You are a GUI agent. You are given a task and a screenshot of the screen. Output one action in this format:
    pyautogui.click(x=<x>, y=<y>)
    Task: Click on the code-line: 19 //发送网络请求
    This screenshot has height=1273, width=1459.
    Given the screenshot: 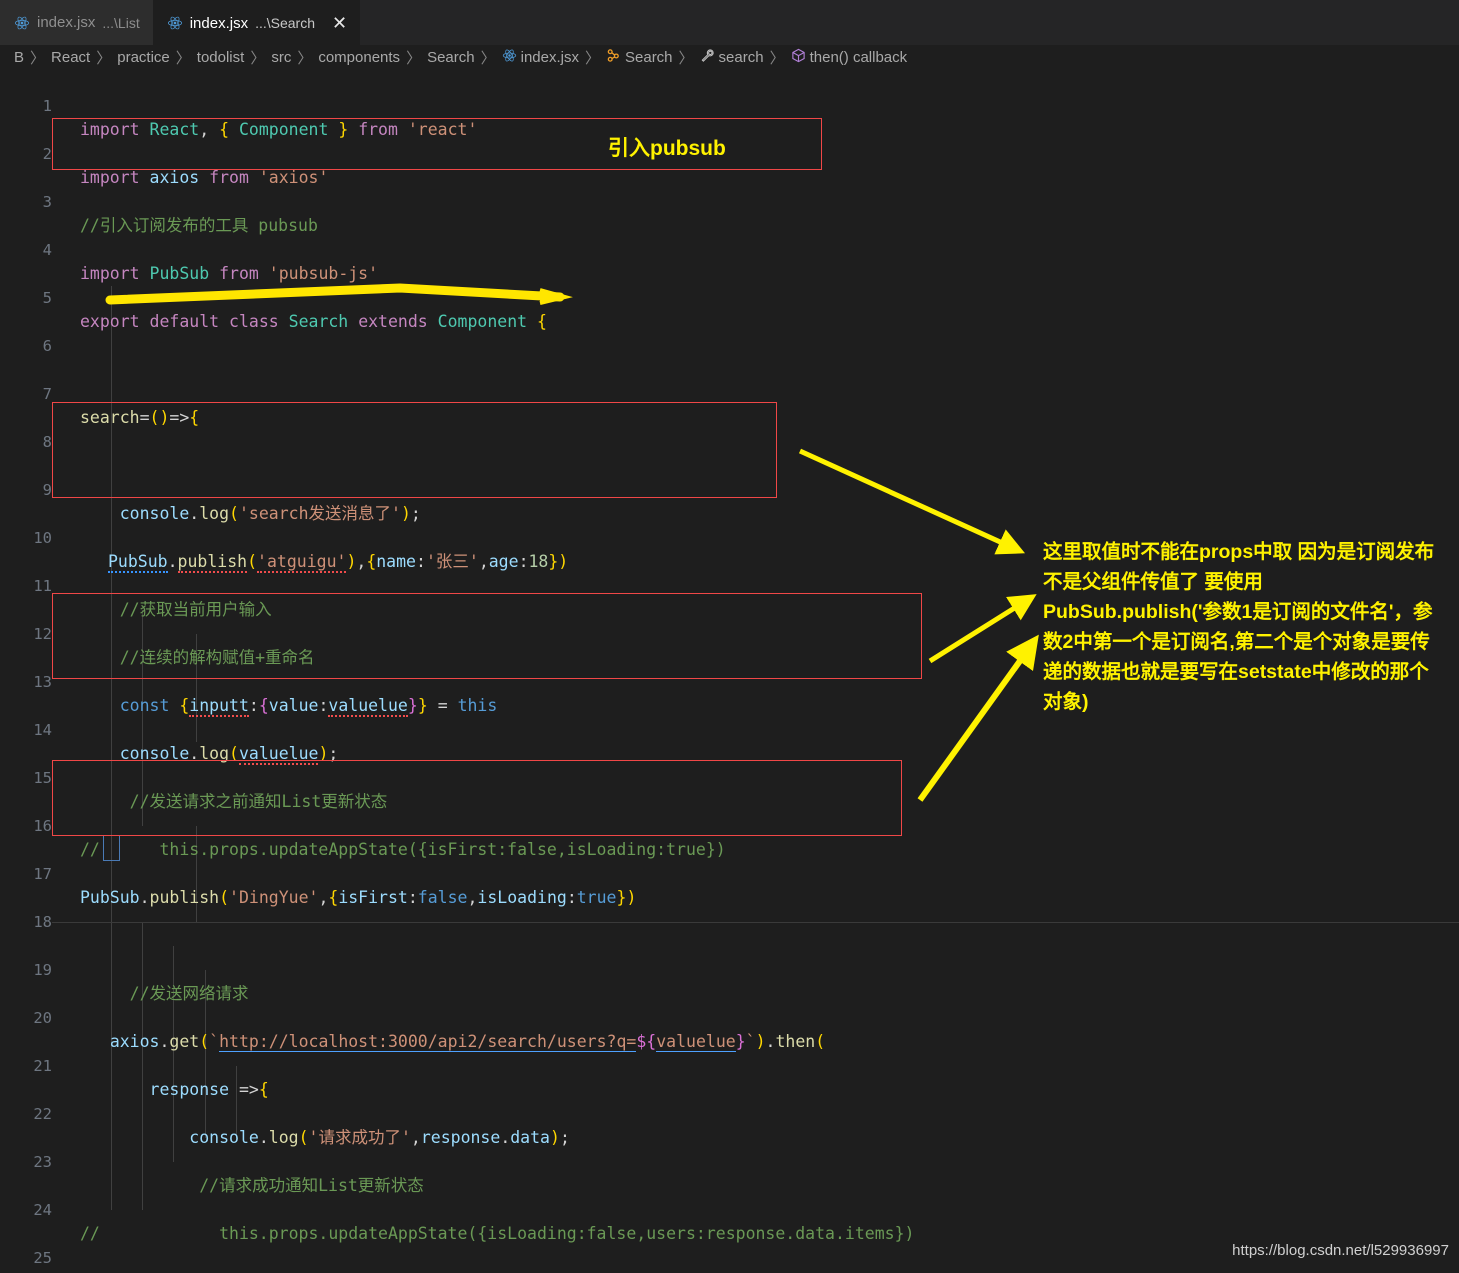 What is the action you would take?
    pyautogui.click(x=729, y=968)
    